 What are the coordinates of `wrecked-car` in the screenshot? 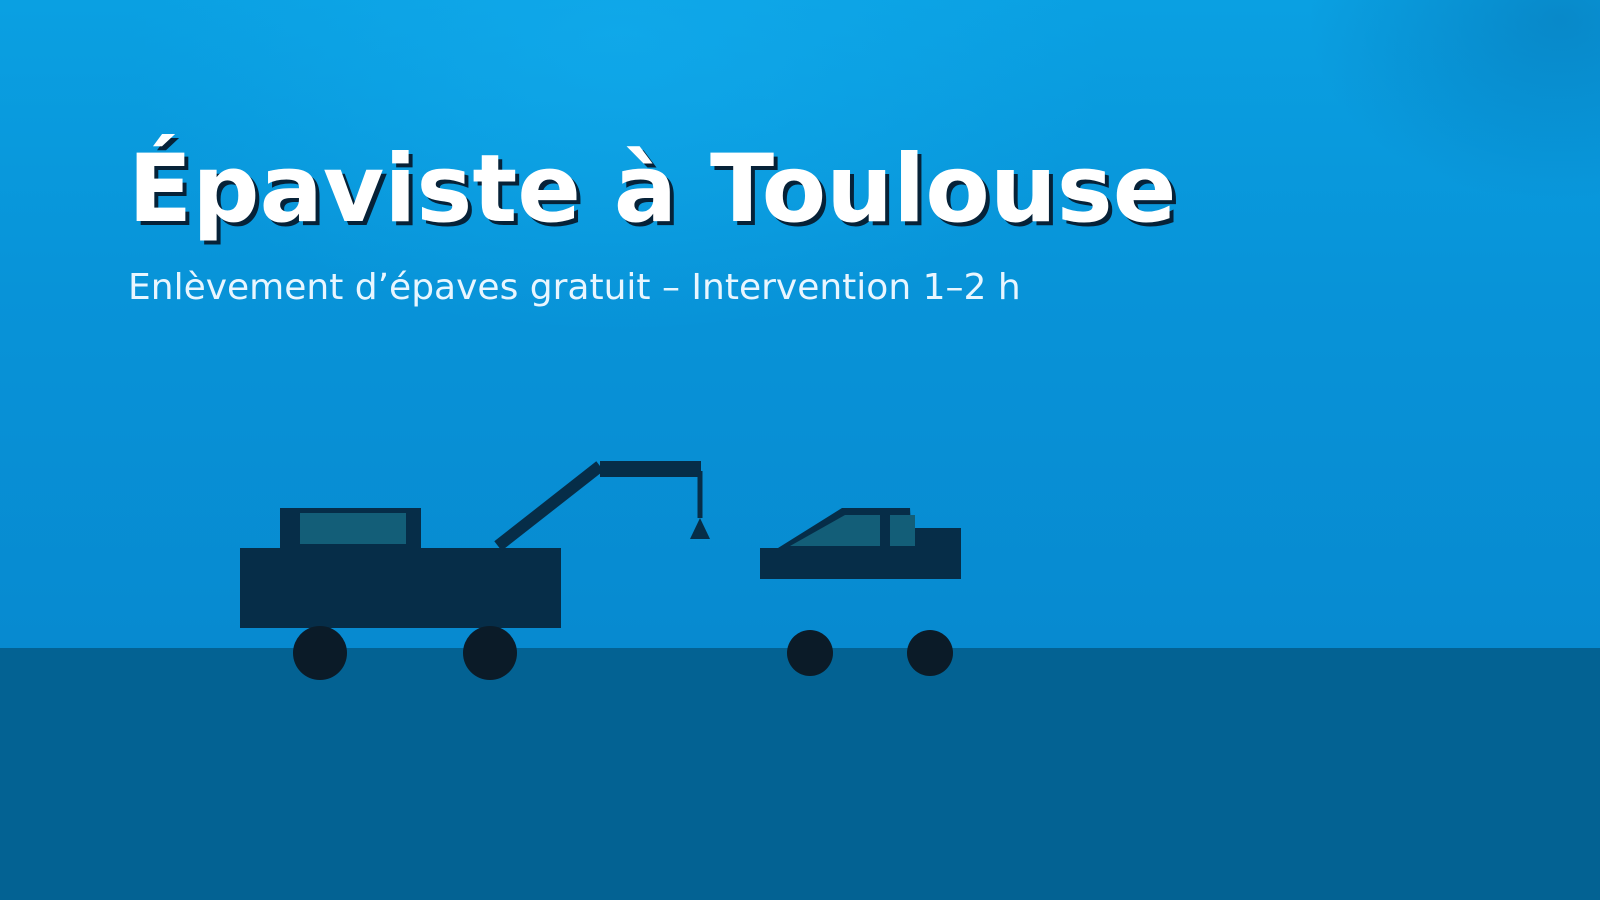 It's located at (860, 592).